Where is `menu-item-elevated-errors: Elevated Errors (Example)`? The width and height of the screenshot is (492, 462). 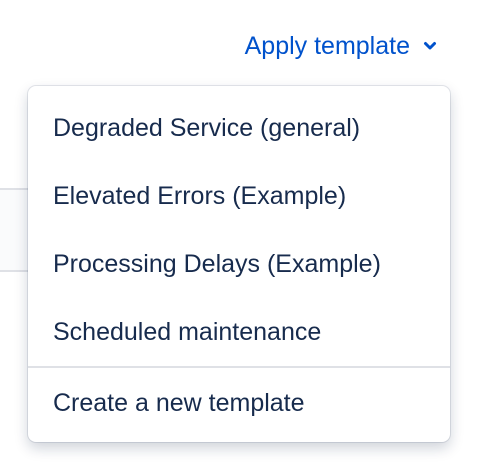
menu-item-elevated-errors: Elevated Errors (Example) is located at coordinates (239, 196).